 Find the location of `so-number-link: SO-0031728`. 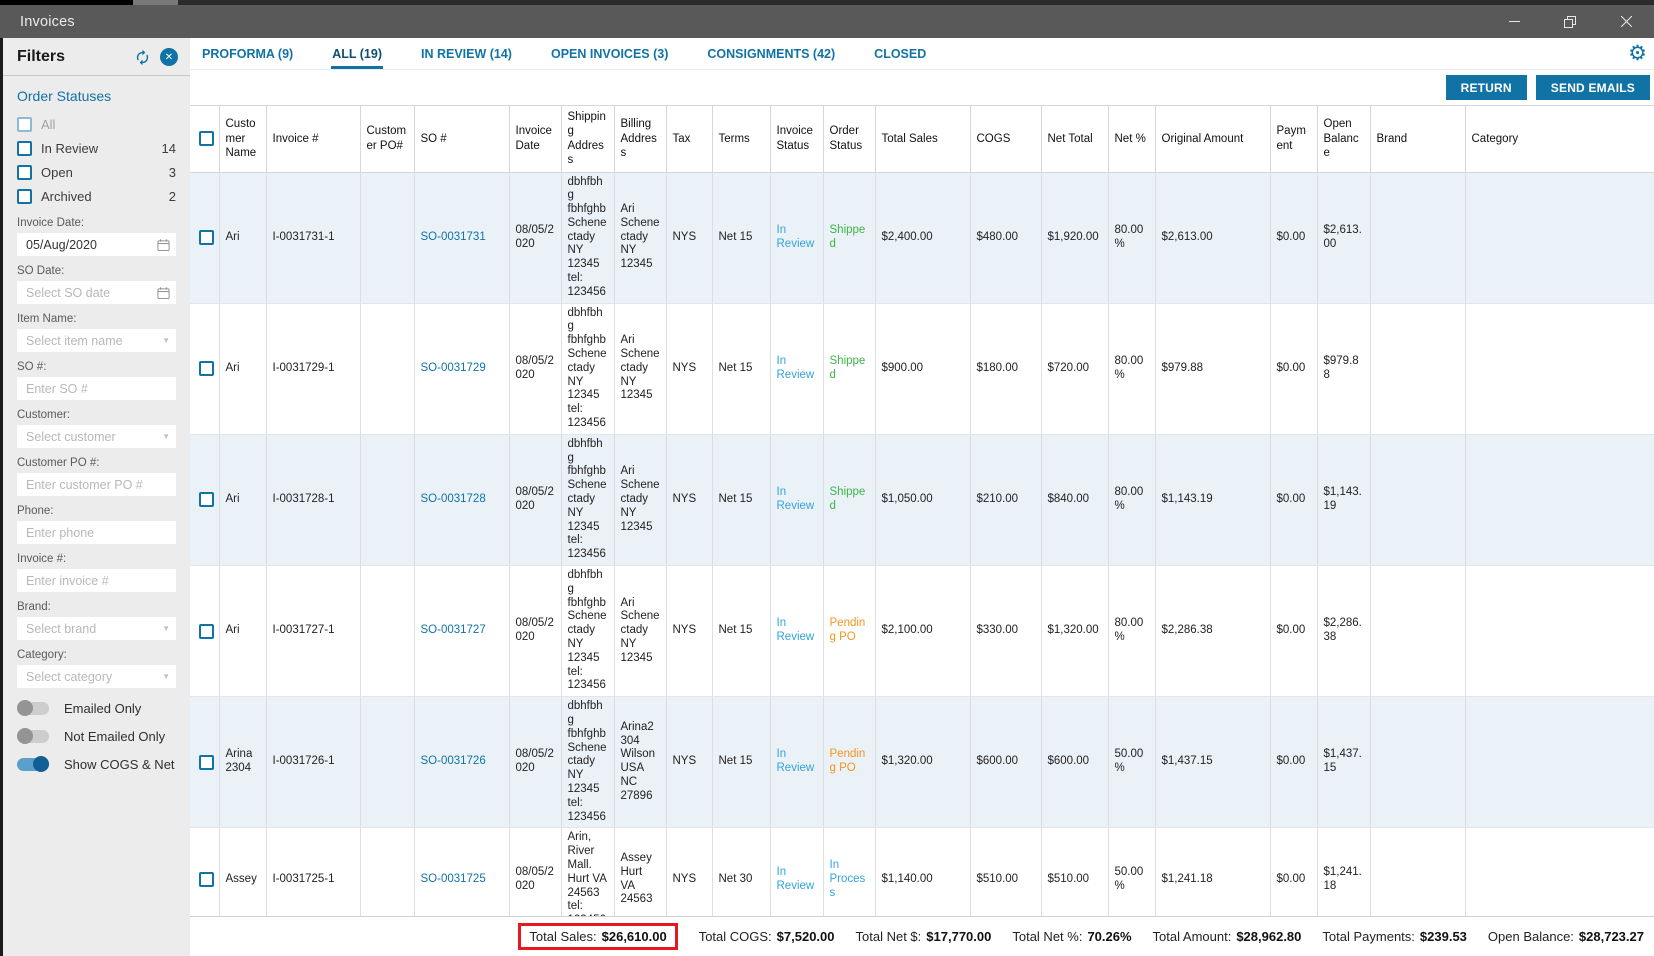

so-number-link: SO-0031728 is located at coordinates (453, 499).